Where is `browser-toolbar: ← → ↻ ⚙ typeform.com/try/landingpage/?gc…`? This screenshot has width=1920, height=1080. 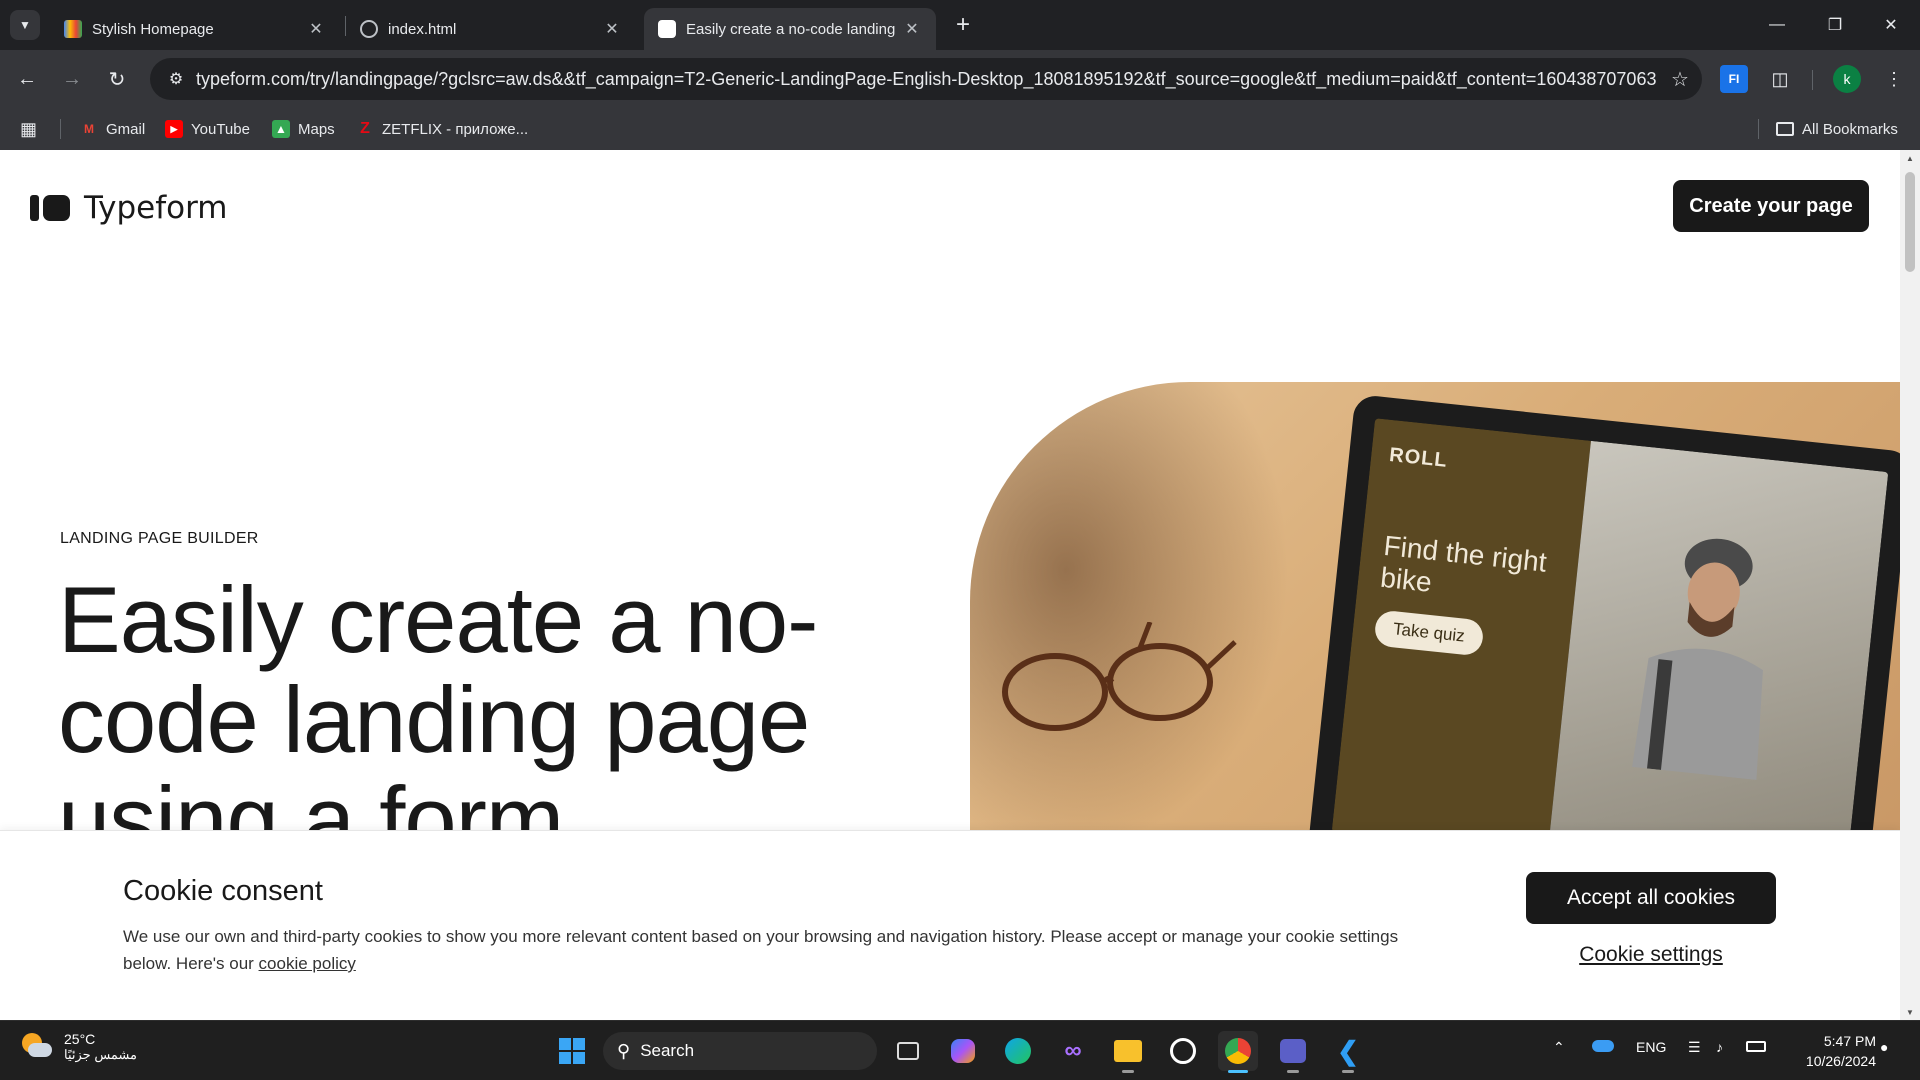 browser-toolbar: ← → ↻ ⚙ typeform.com/try/landingpage/?gc… is located at coordinates (960, 79).